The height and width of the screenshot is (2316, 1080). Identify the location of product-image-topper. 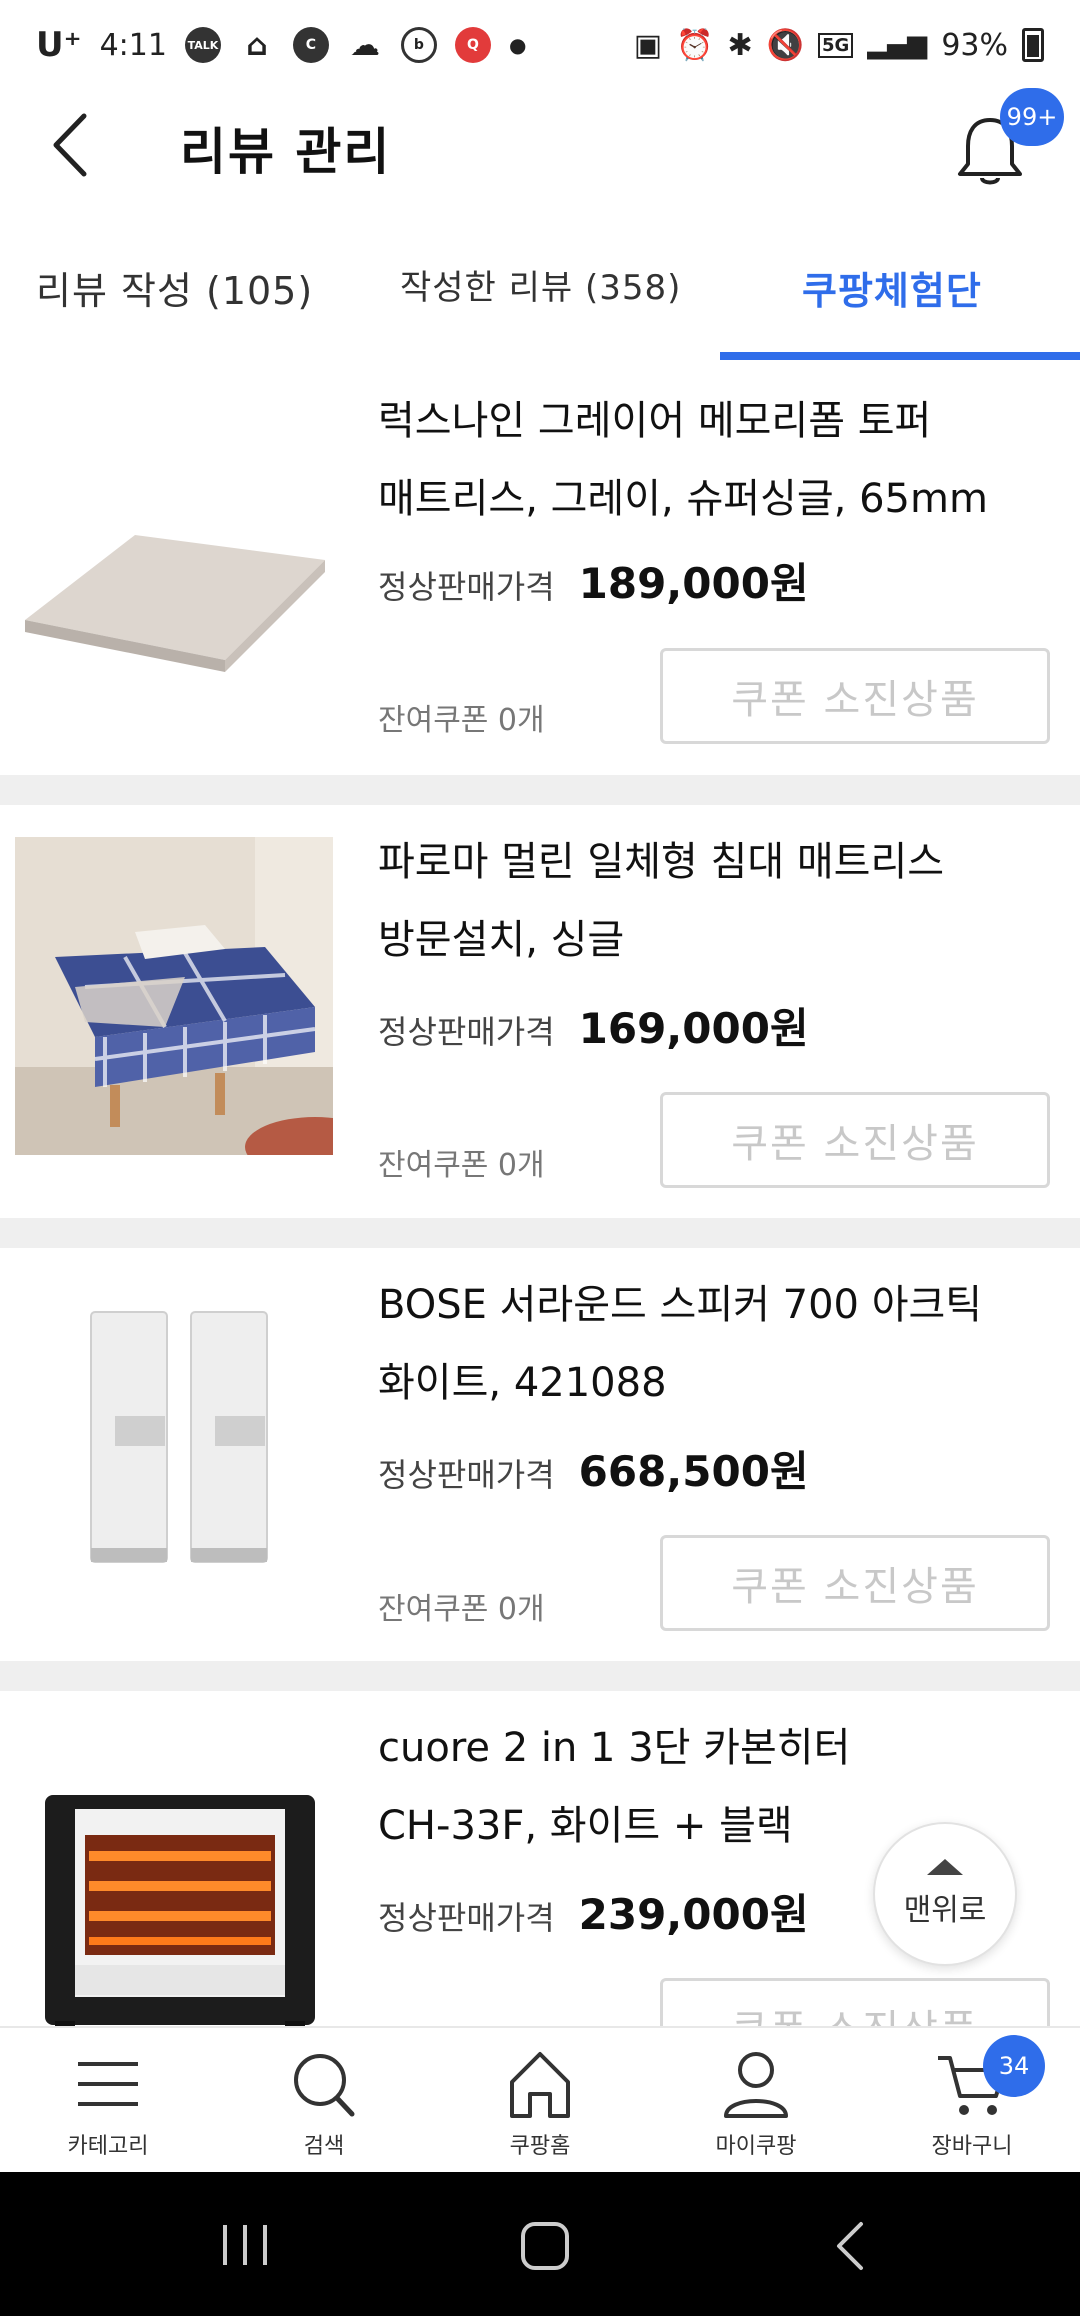
(174, 569).